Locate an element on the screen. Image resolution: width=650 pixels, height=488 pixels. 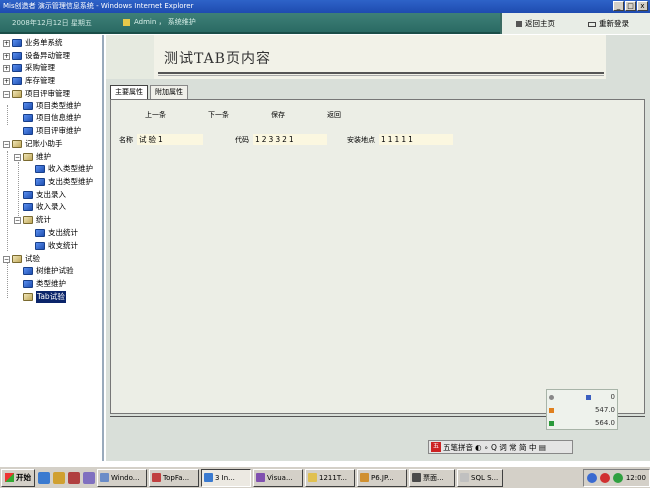
tree-item-label: 支出录入 is located at coordinates (51, 194).